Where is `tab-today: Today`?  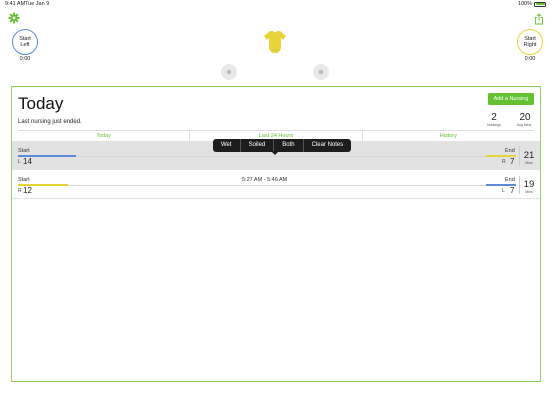 tab-today: Today is located at coordinates (103, 136).